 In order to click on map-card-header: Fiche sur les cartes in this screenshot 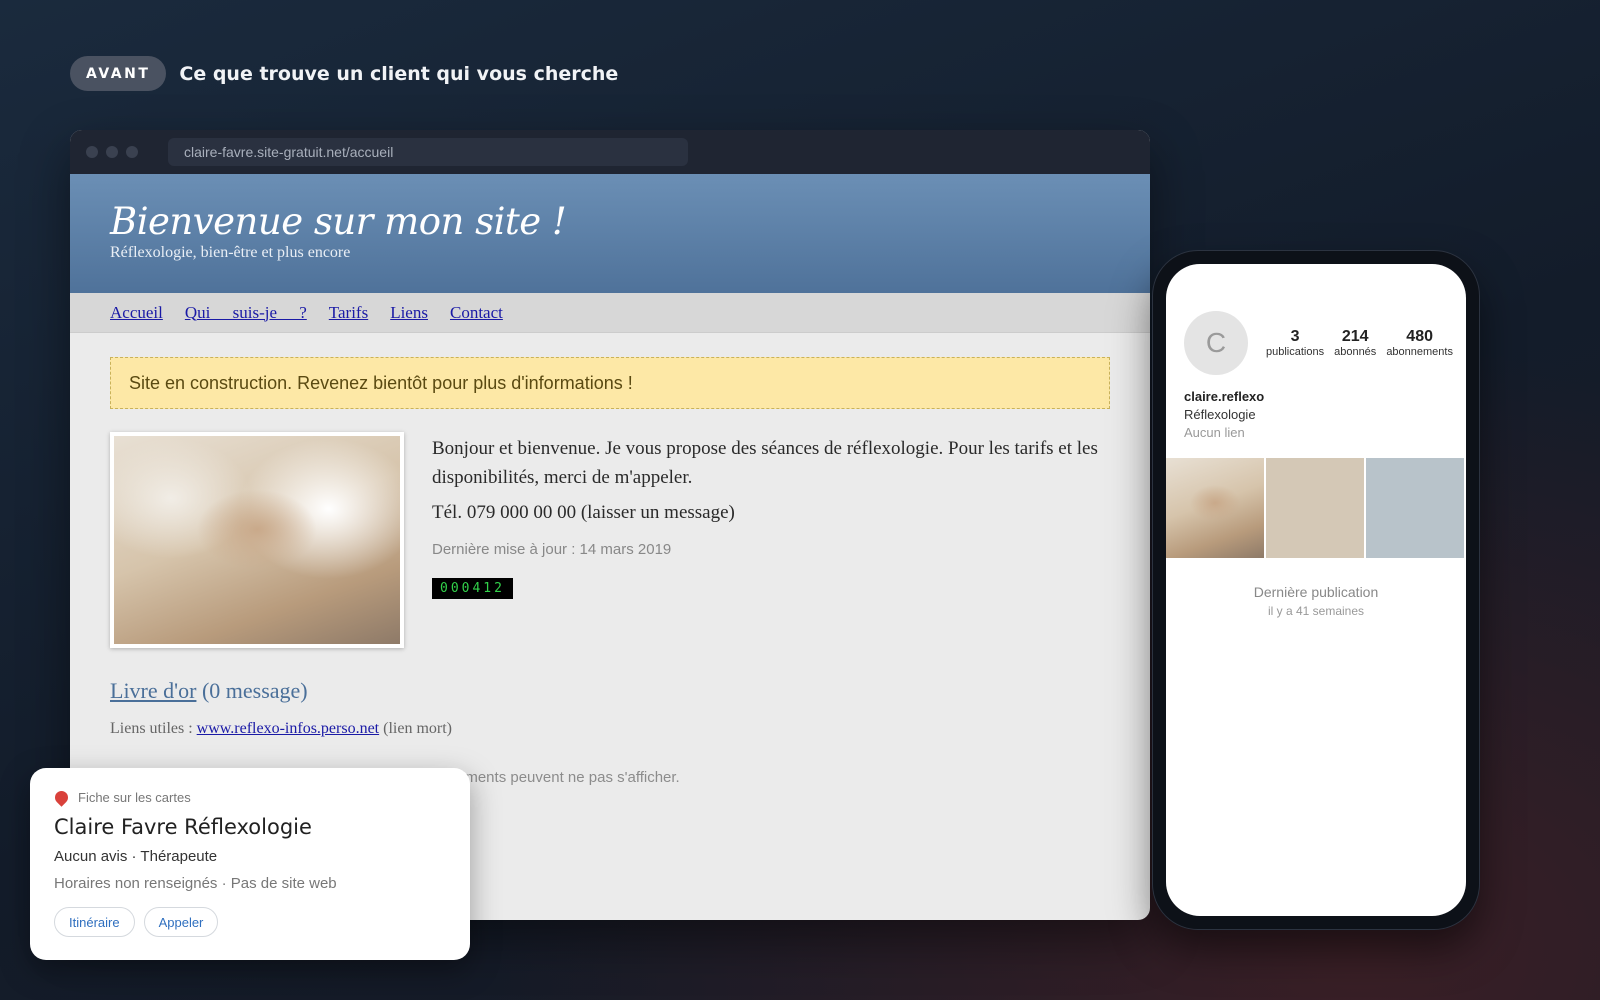, I will do `click(249, 797)`.